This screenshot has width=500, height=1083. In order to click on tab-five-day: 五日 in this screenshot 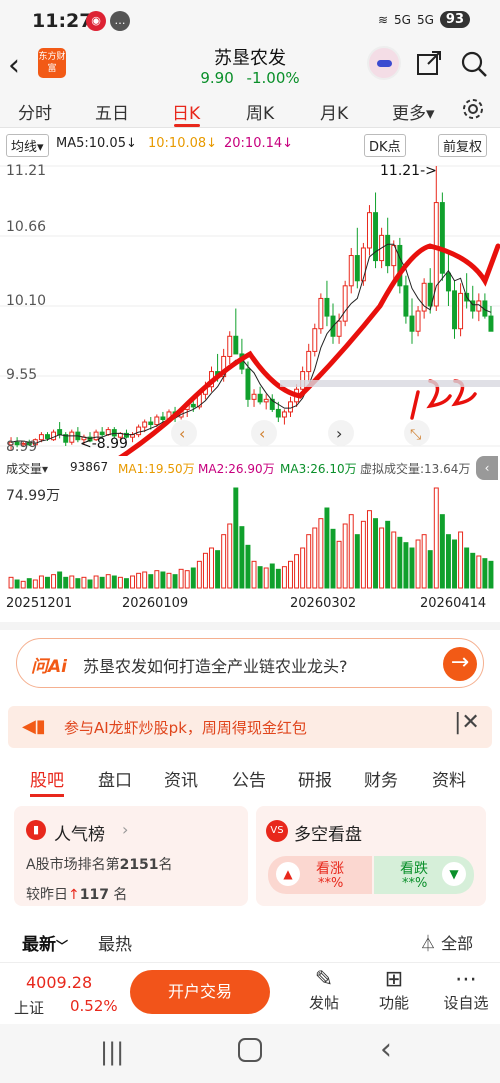, I will do `click(112, 111)`.